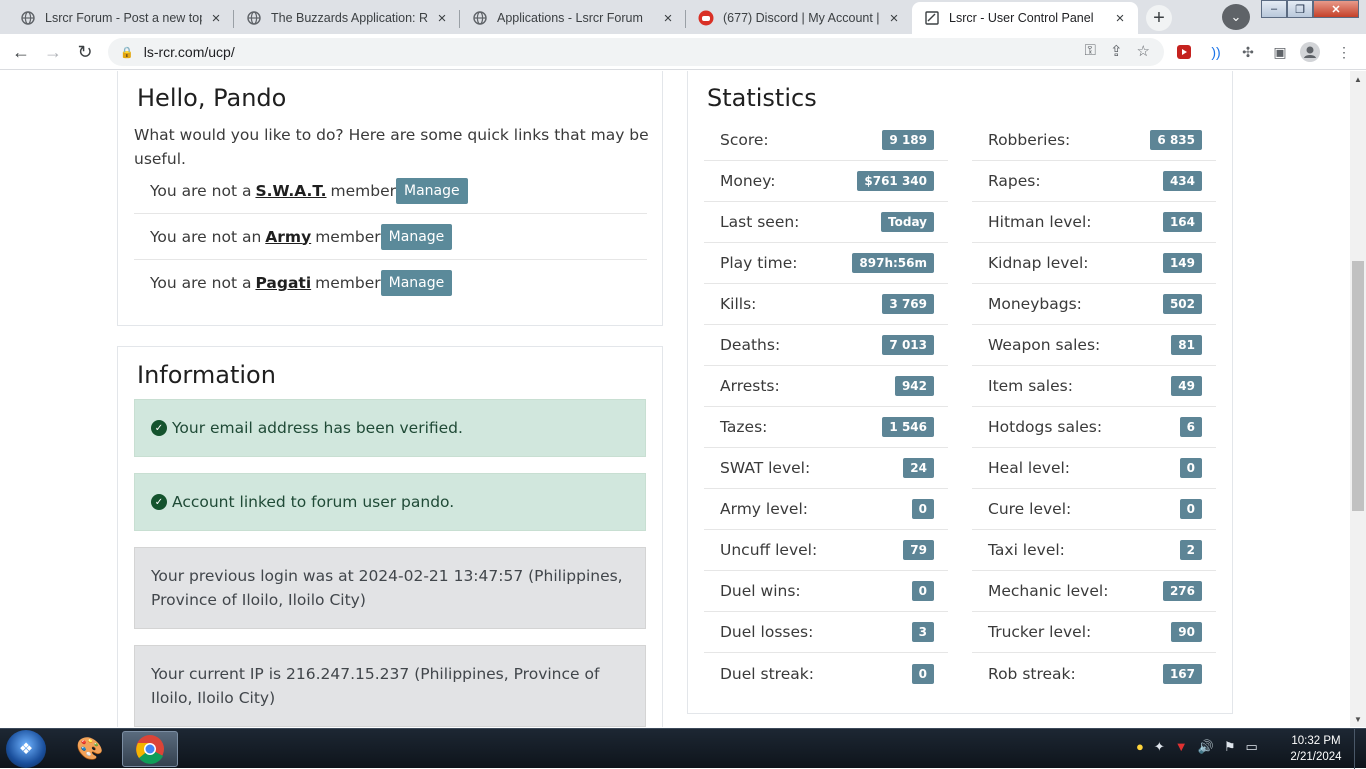 This screenshot has height=769, width=1366. I want to click on stat-row: Play time: 897h:56m, so click(826, 263).